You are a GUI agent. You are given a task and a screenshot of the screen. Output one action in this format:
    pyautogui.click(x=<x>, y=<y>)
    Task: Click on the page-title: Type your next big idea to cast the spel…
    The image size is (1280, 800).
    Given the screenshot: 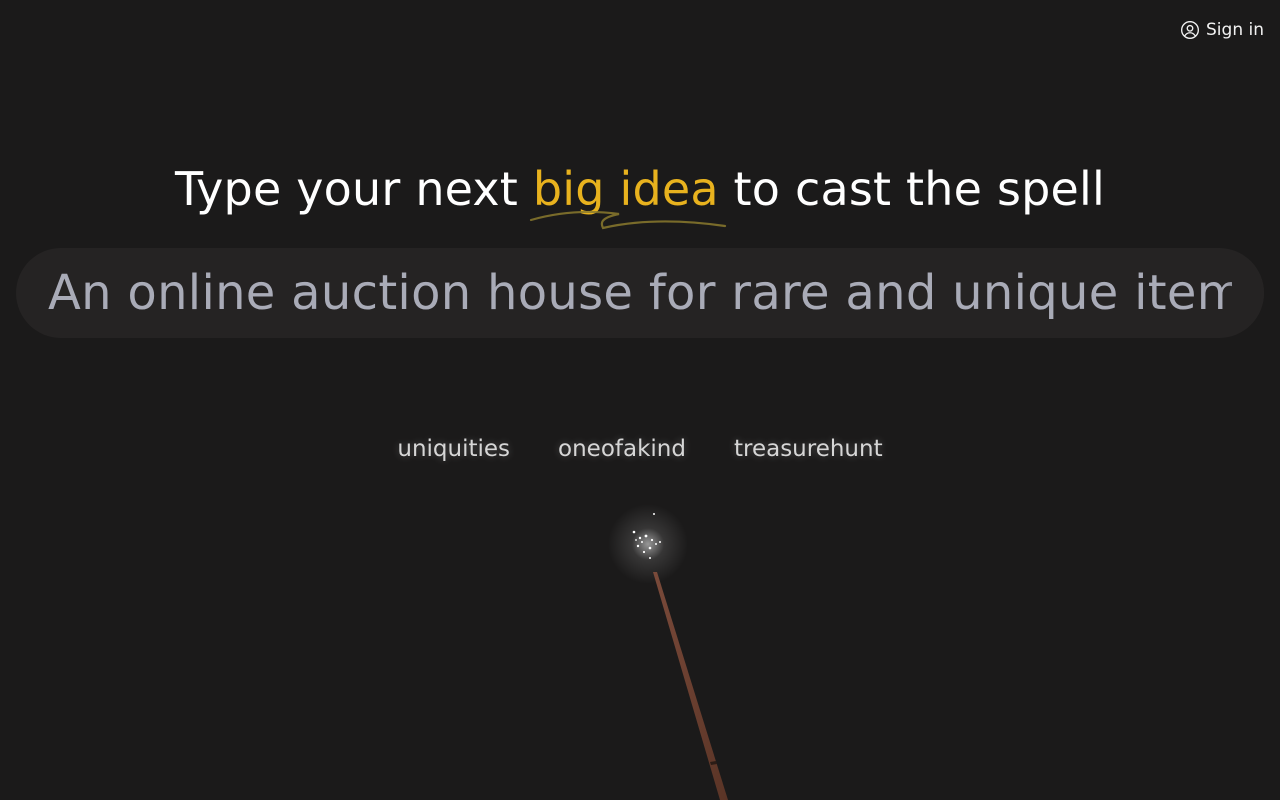 What is the action you would take?
    pyautogui.click(x=640, y=196)
    